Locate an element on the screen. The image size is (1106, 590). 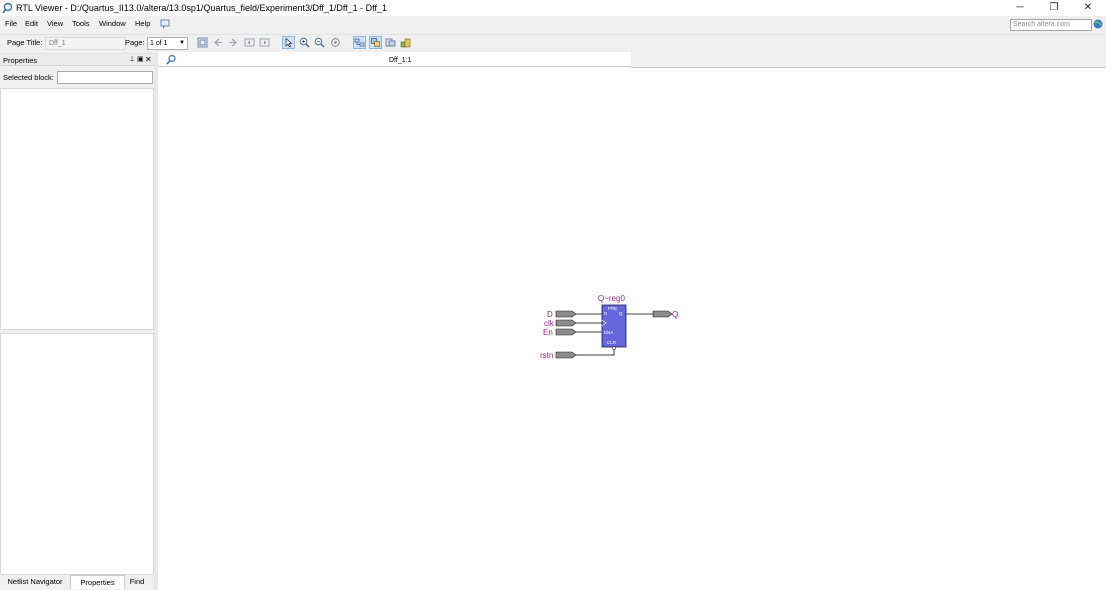
properties-list is located at coordinates (77, 209).